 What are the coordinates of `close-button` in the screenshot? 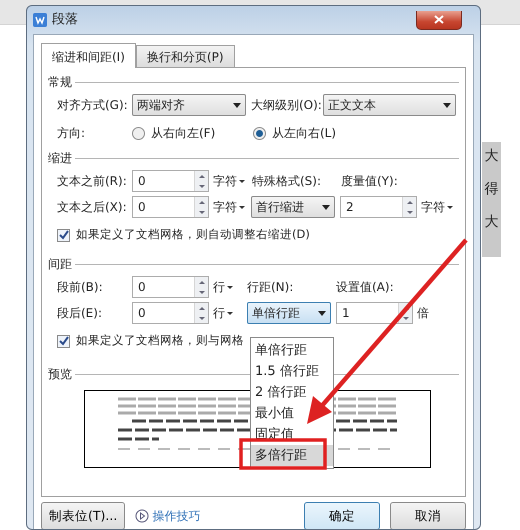 It's located at (439, 20).